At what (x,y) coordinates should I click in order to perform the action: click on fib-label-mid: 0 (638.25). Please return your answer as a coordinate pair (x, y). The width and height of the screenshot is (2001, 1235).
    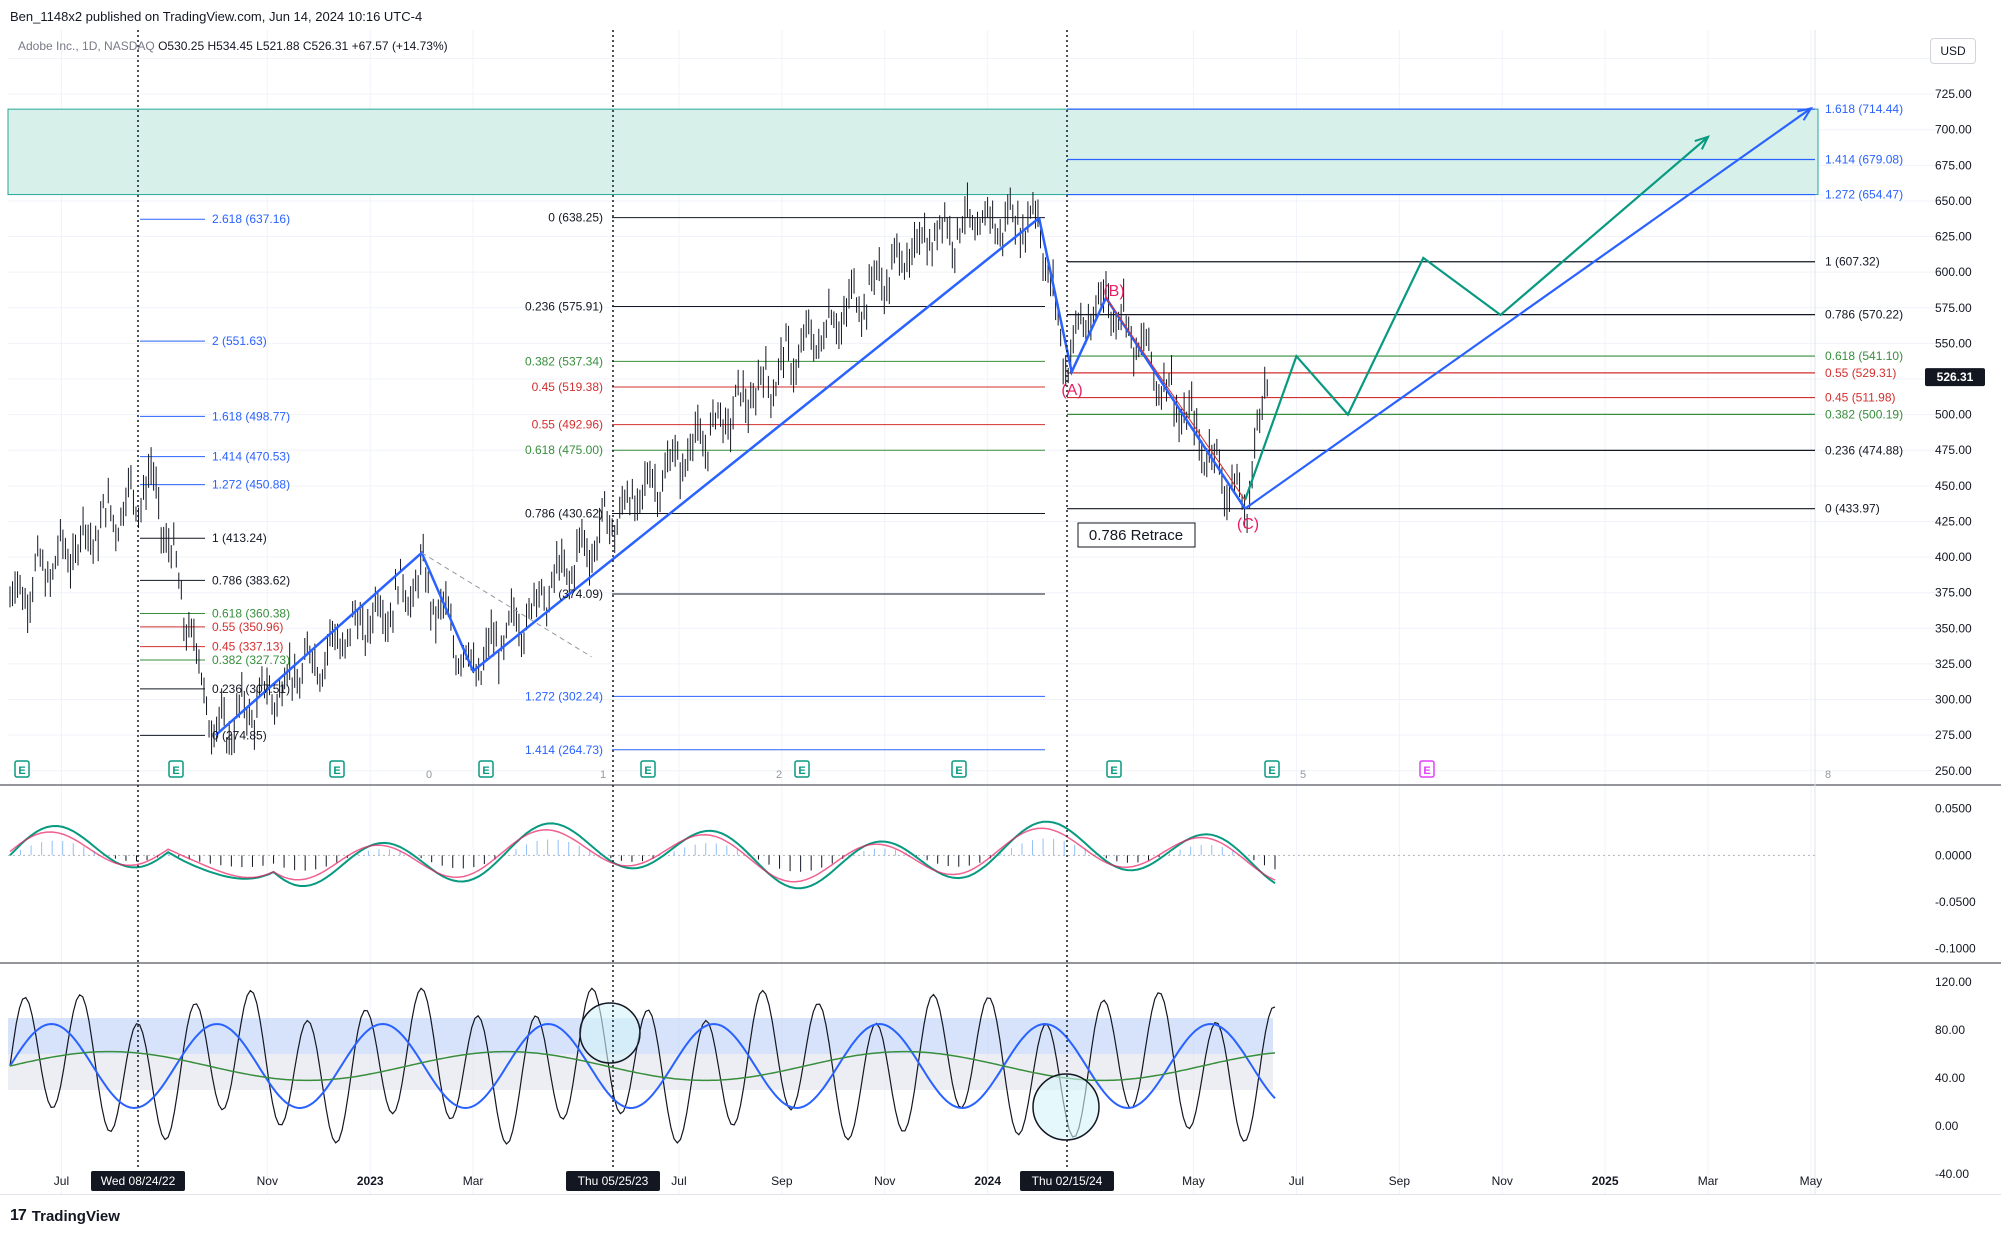
    Looking at the image, I should click on (575, 218).